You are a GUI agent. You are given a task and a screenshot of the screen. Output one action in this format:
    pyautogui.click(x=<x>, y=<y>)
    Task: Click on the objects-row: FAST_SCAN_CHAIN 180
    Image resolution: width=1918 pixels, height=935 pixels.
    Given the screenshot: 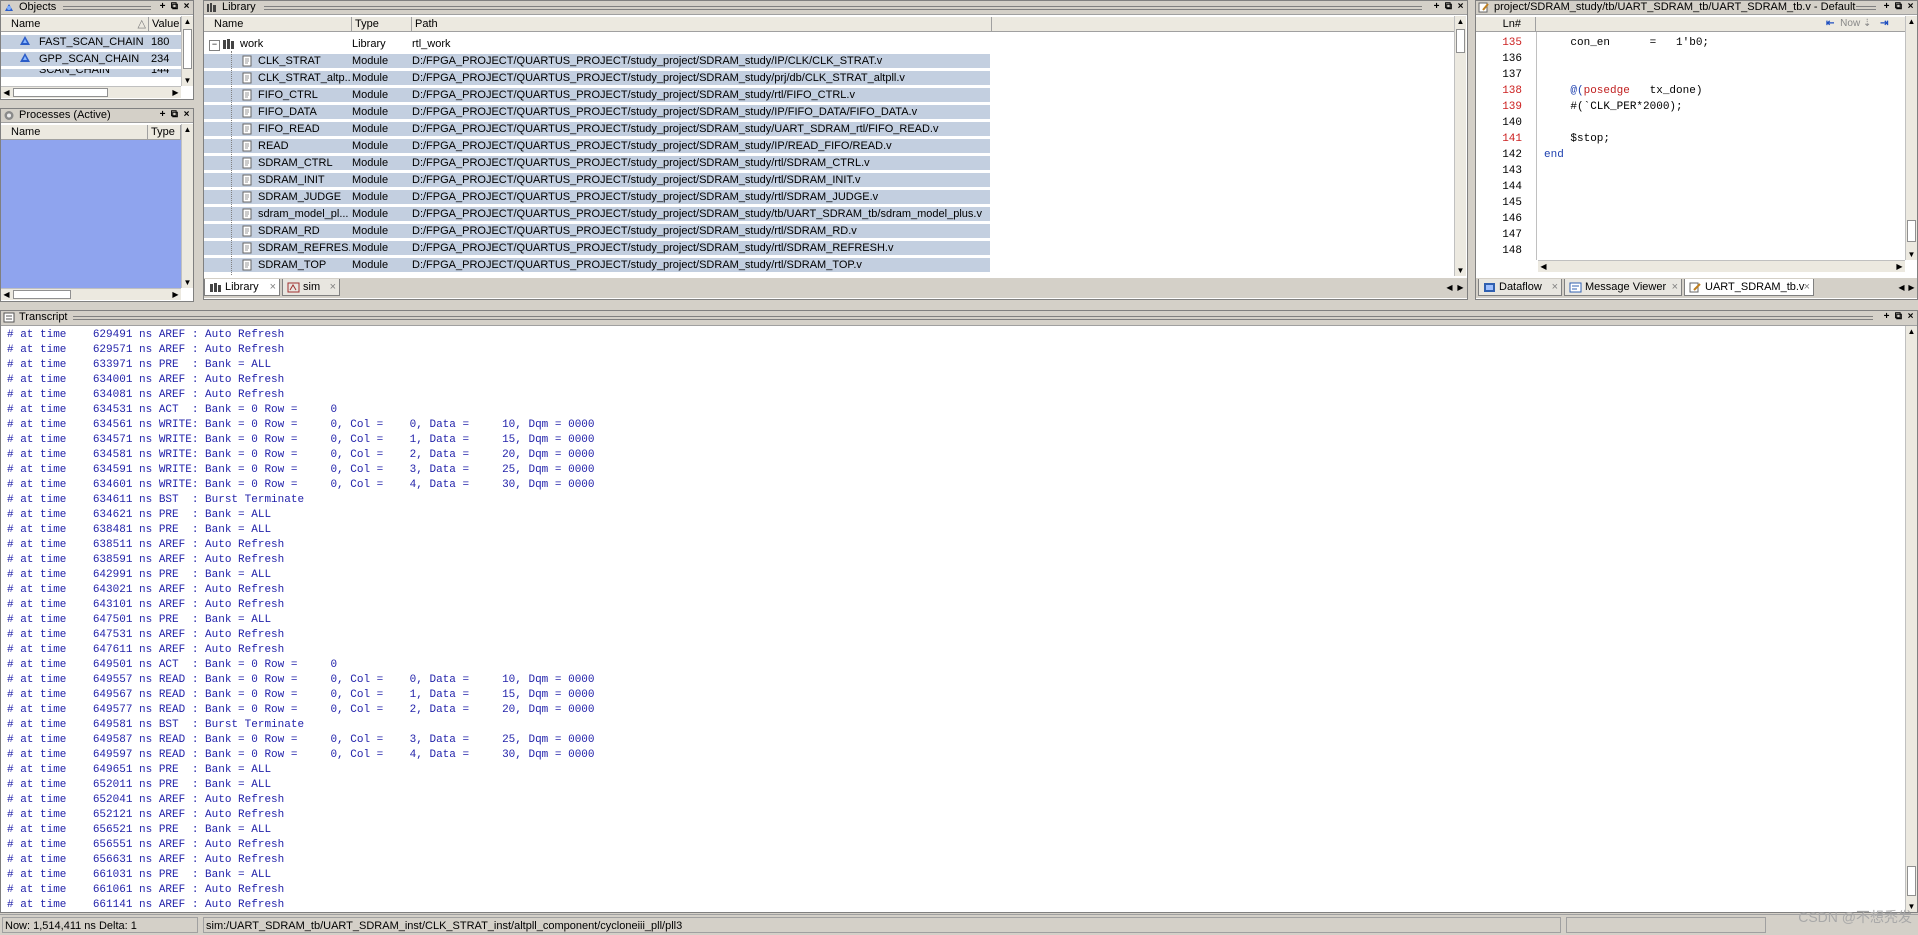 What is the action you would take?
    pyautogui.click(x=91, y=42)
    